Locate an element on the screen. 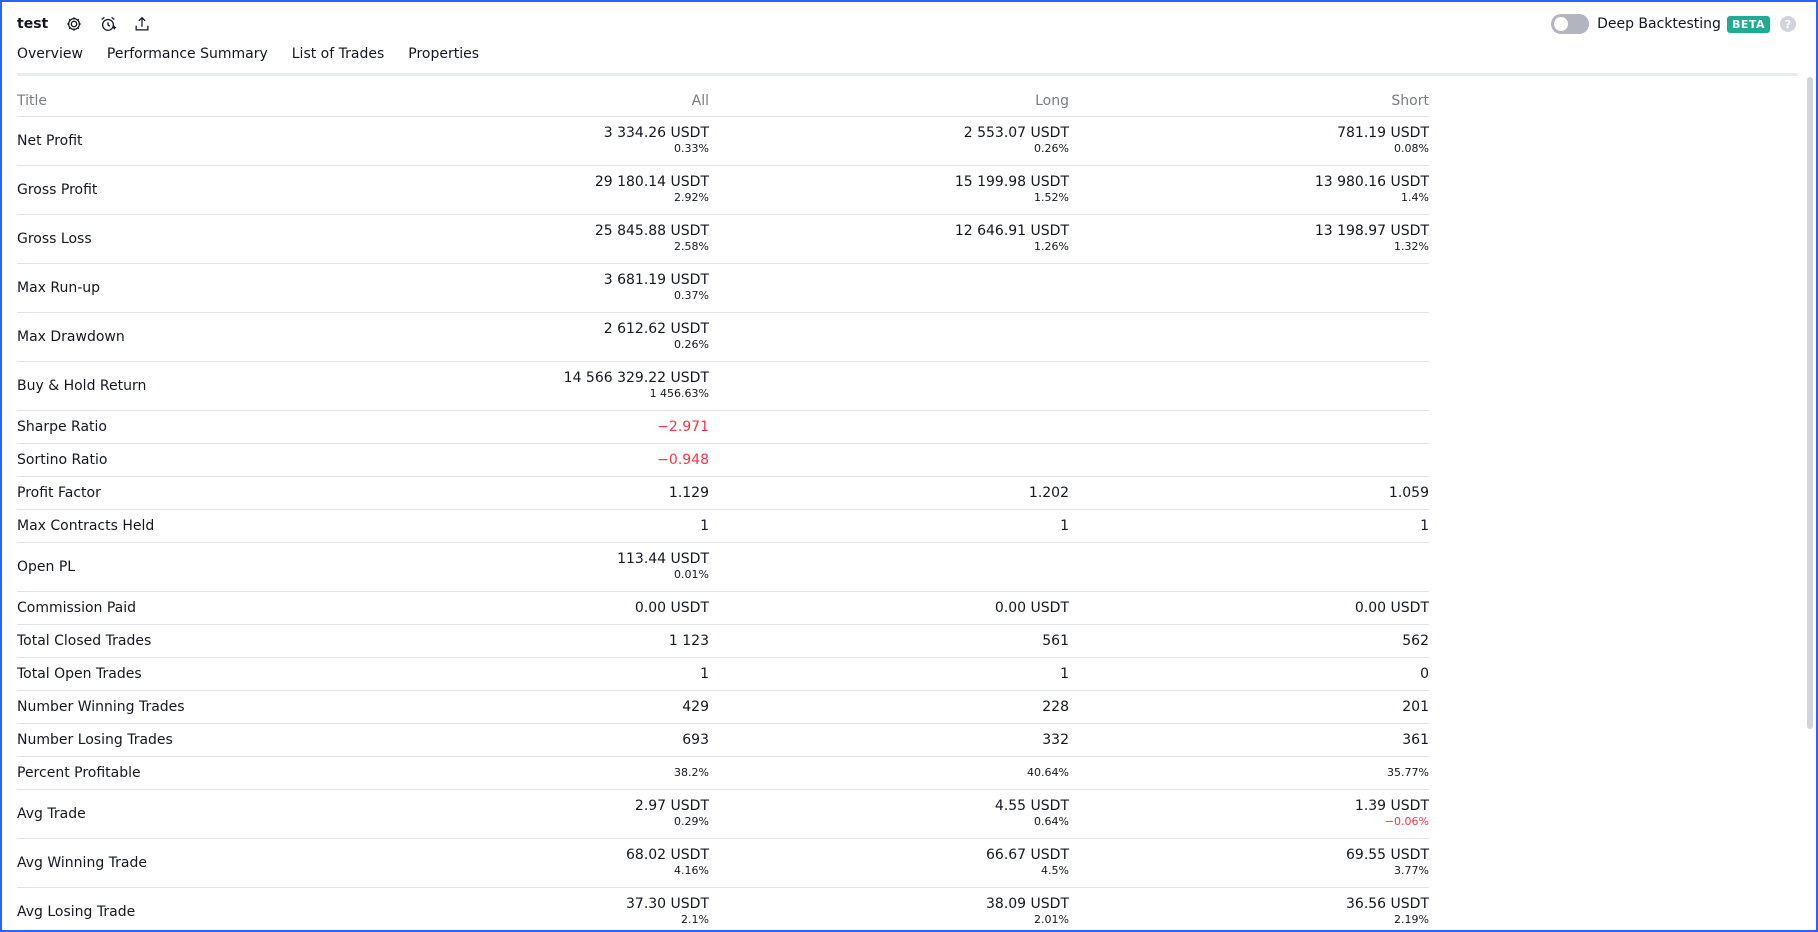 The height and width of the screenshot is (932, 1818). value: 66.67 USDT is located at coordinates (1027, 854).